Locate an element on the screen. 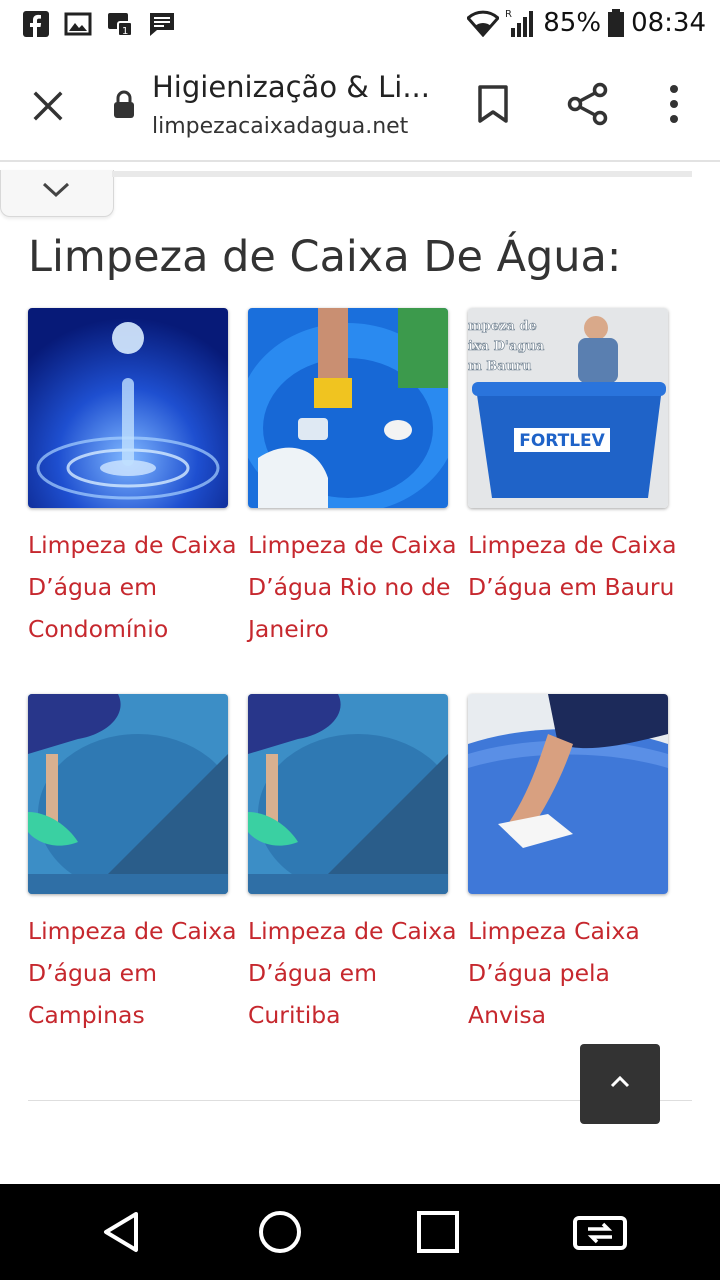 This screenshot has height=1280, width=720. lock-icon is located at coordinates (124, 104).